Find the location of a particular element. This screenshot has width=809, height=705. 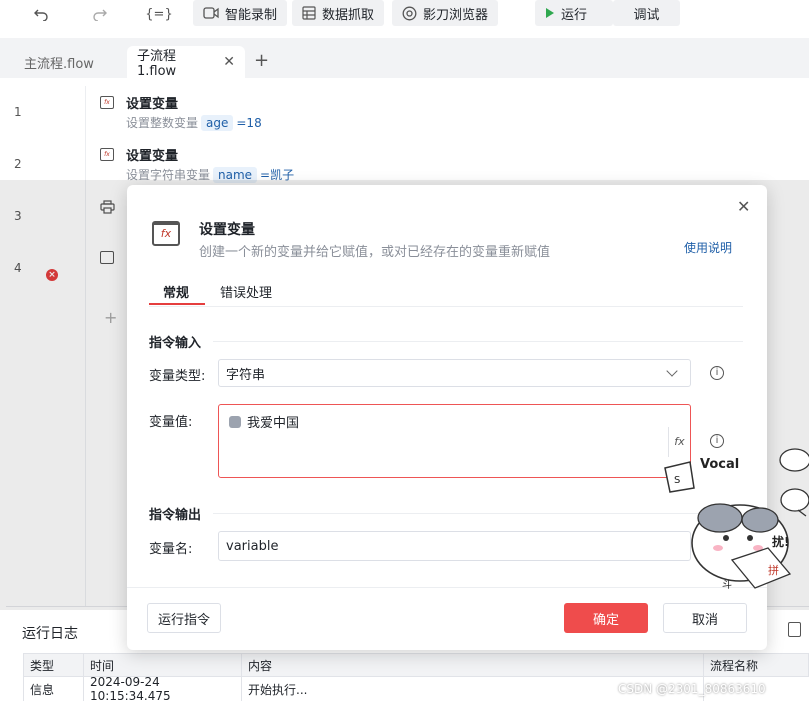

browser-button: 影刀浏览器 is located at coordinates (445, 13).